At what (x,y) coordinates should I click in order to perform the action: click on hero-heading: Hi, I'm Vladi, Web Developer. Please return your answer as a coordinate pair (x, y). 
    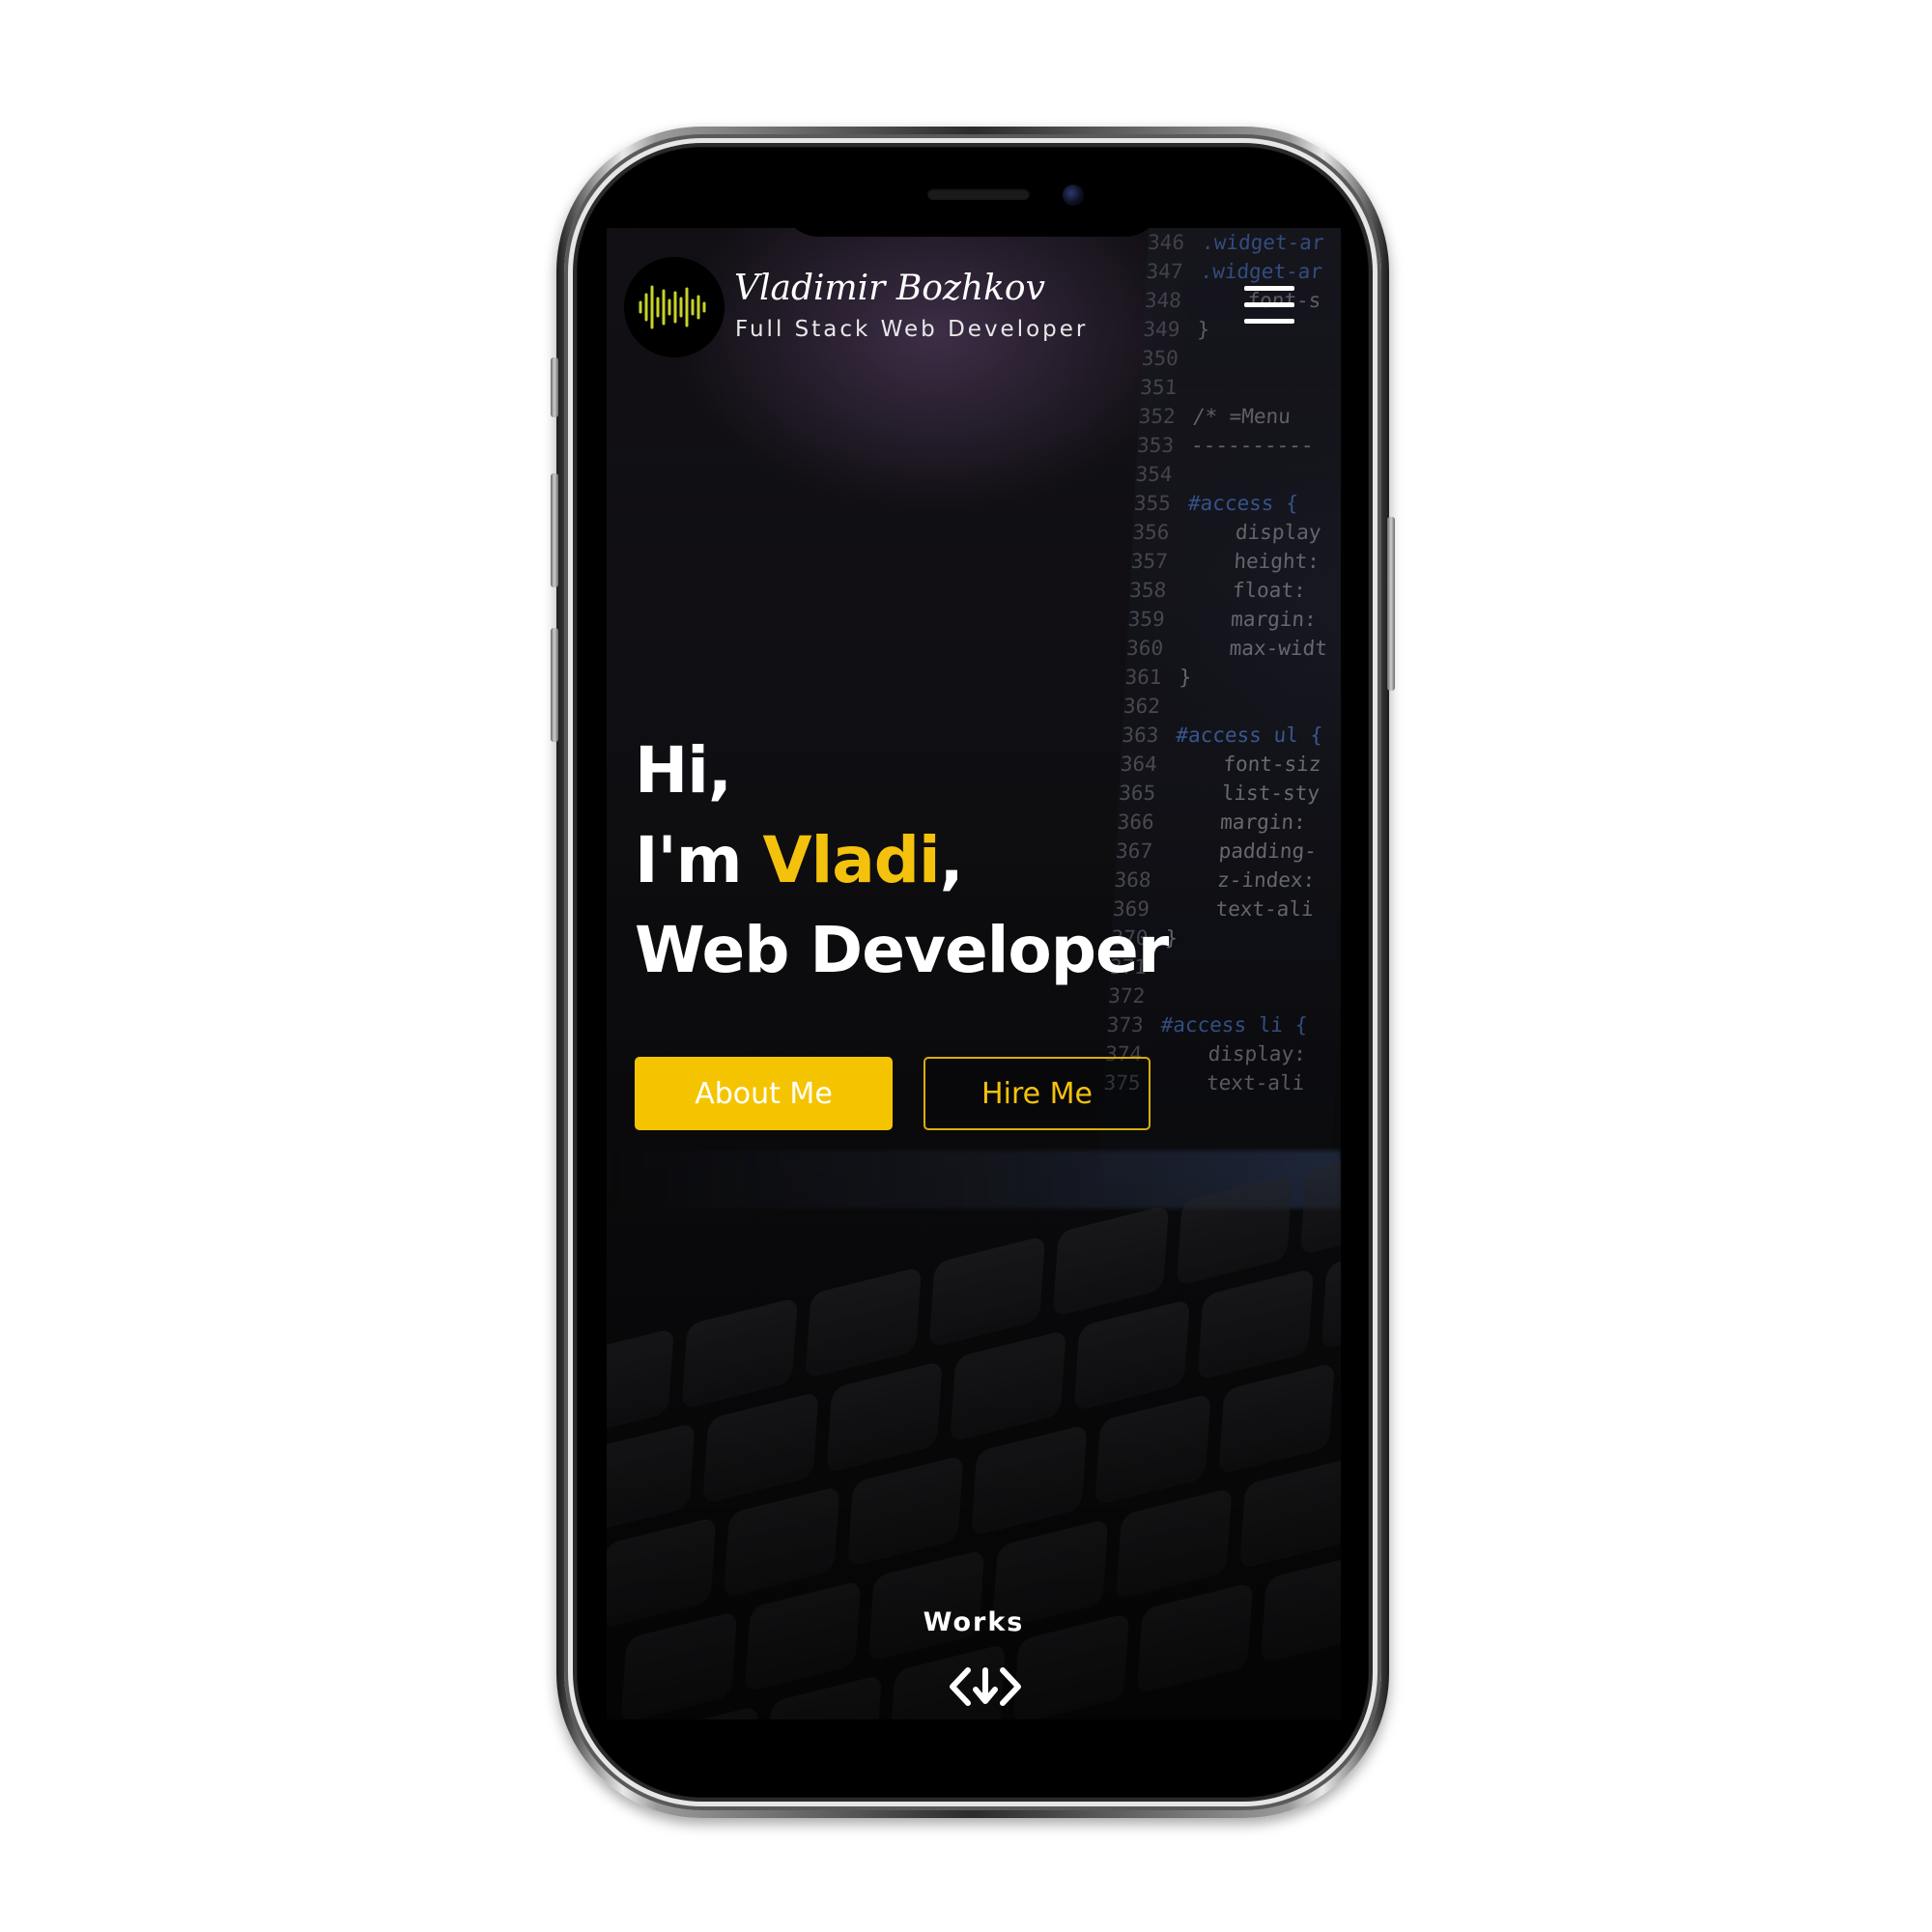
    Looking at the image, I should click on (902, 860).